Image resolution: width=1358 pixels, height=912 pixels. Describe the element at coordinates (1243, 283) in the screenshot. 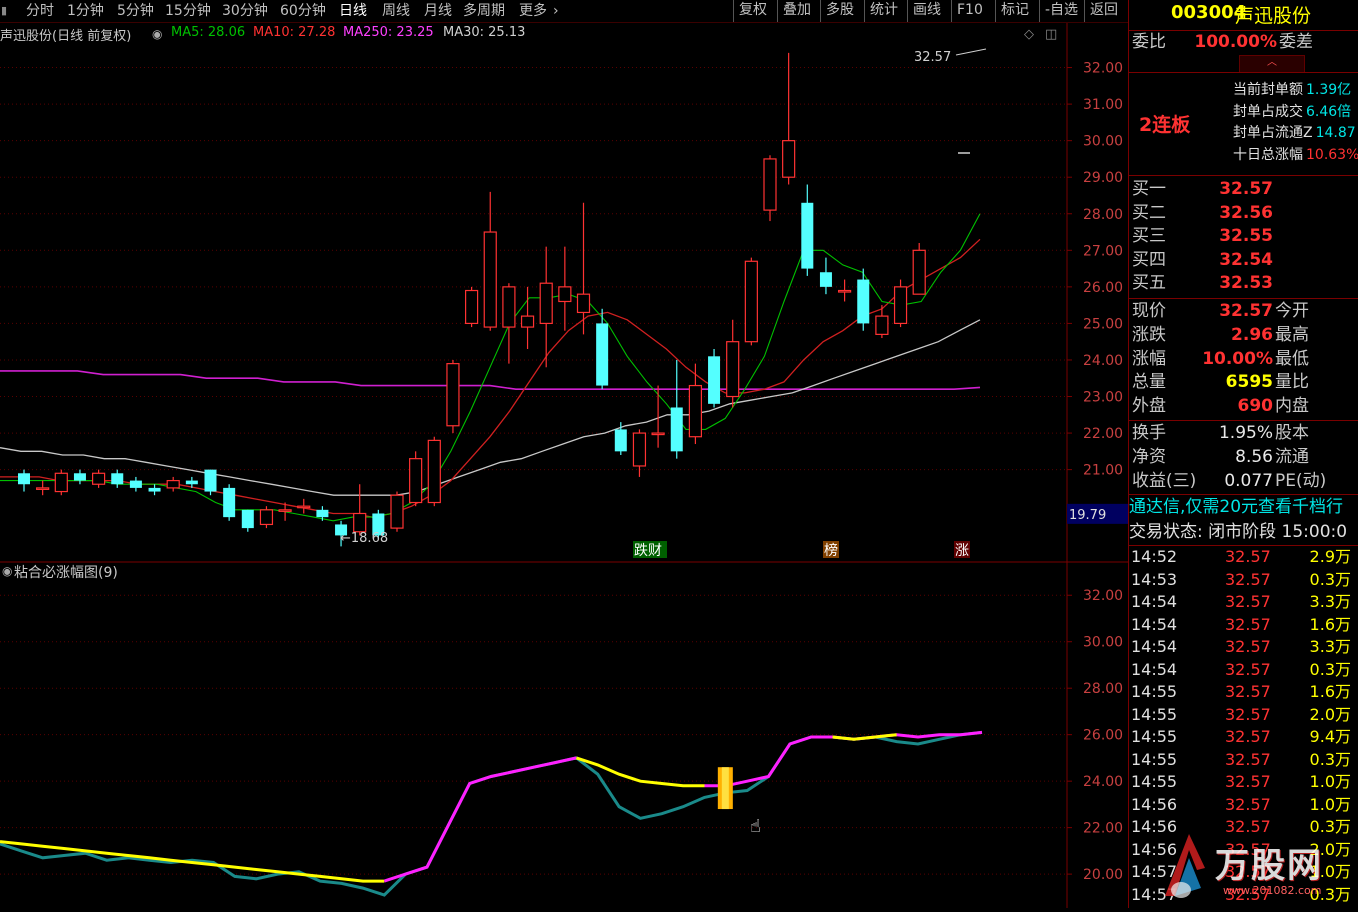

I see `bid-row: 买五 32.53` at that location.